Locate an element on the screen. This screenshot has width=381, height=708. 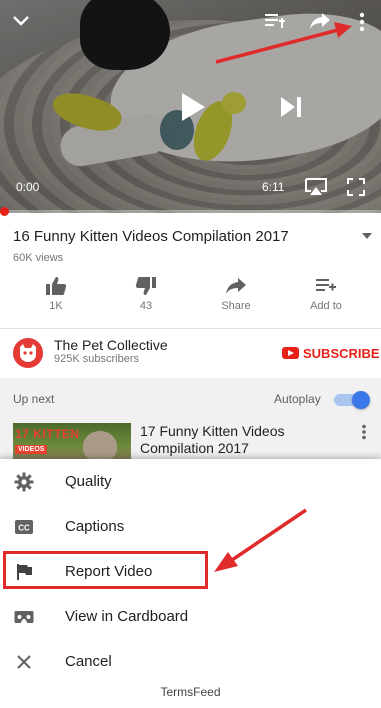
youtube-logo-icon is located at coordinates (290, 353).